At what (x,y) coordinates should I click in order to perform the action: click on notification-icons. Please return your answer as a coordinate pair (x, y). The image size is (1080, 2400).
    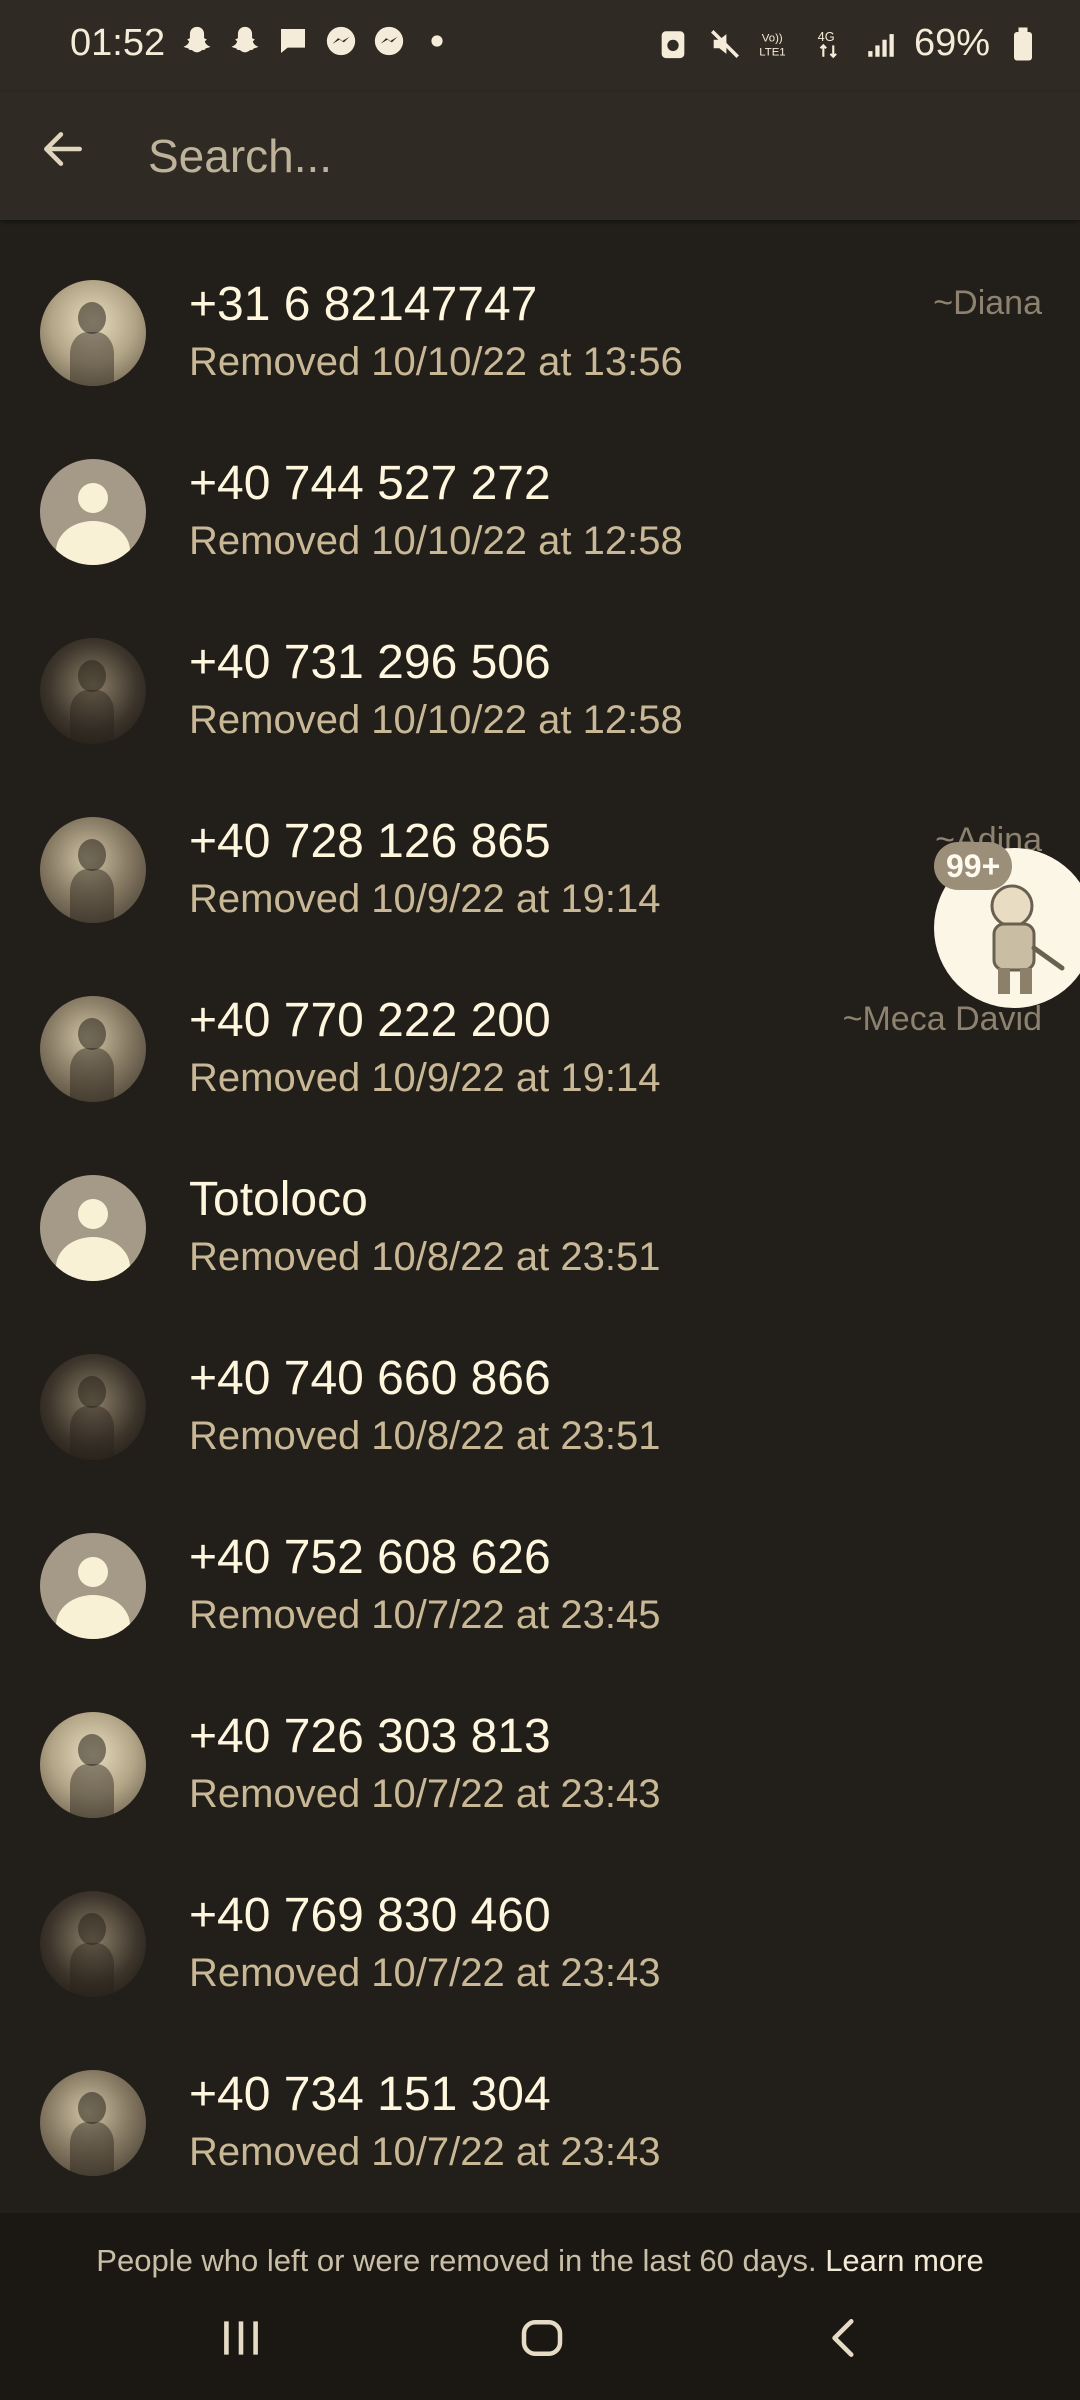
    Looking at the image, I should click on (317, 41).